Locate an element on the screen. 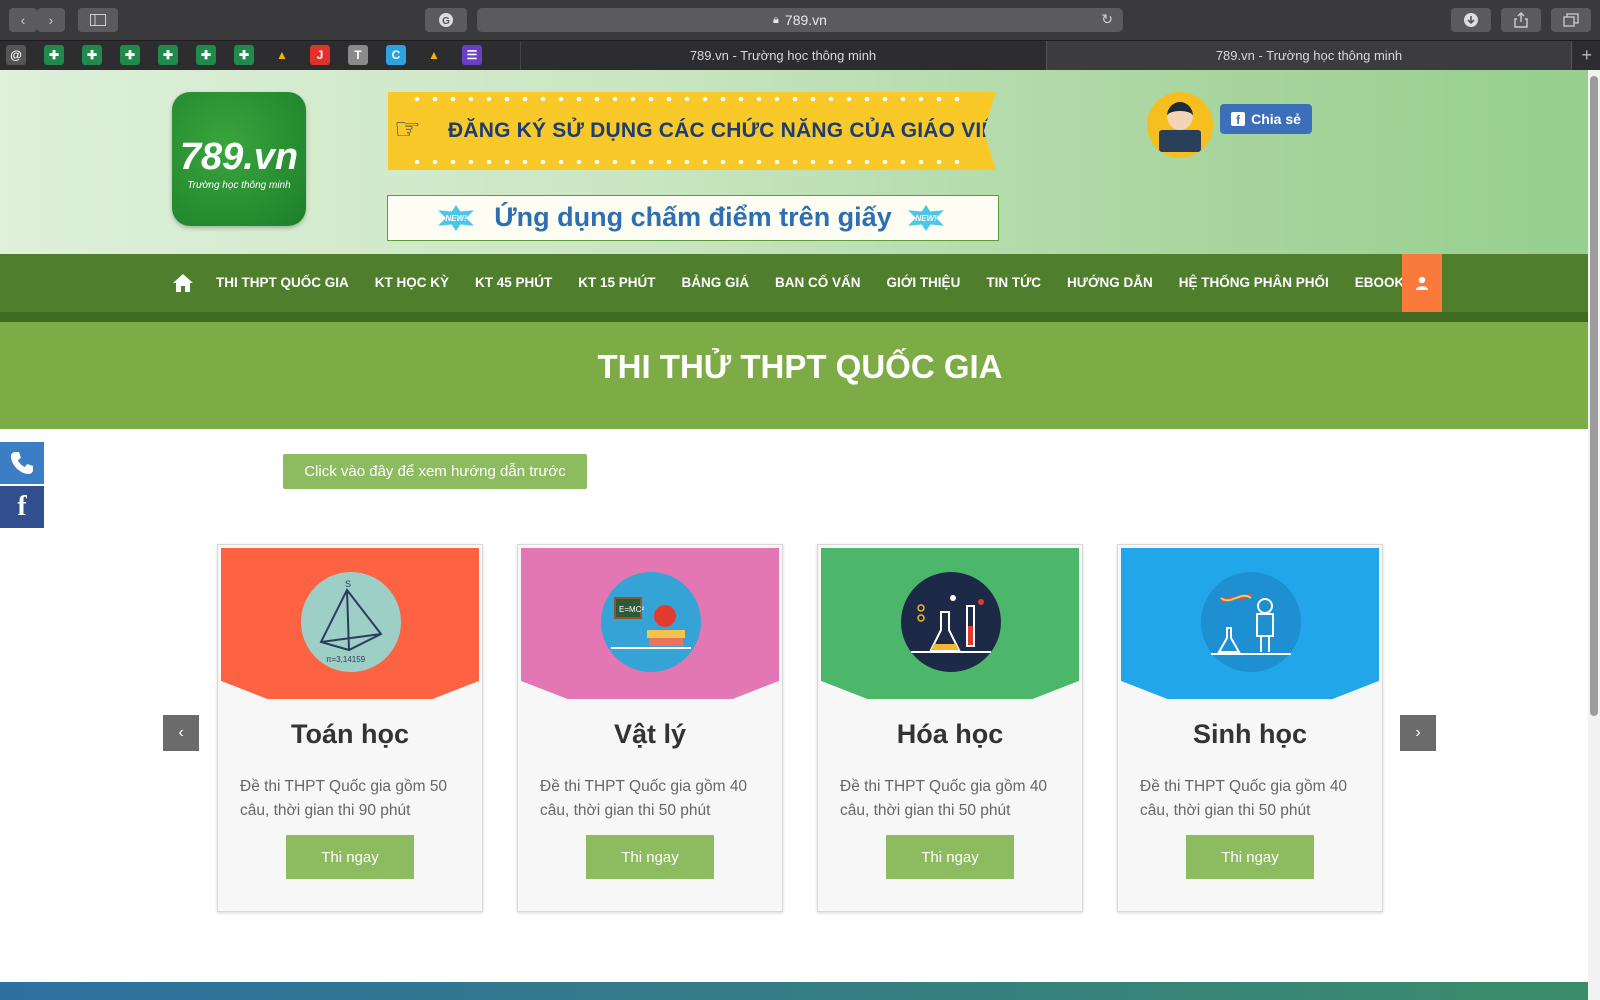  guide-button: Click vào đây để xem hướng dẫn trước is located at coordinates (435, 471).